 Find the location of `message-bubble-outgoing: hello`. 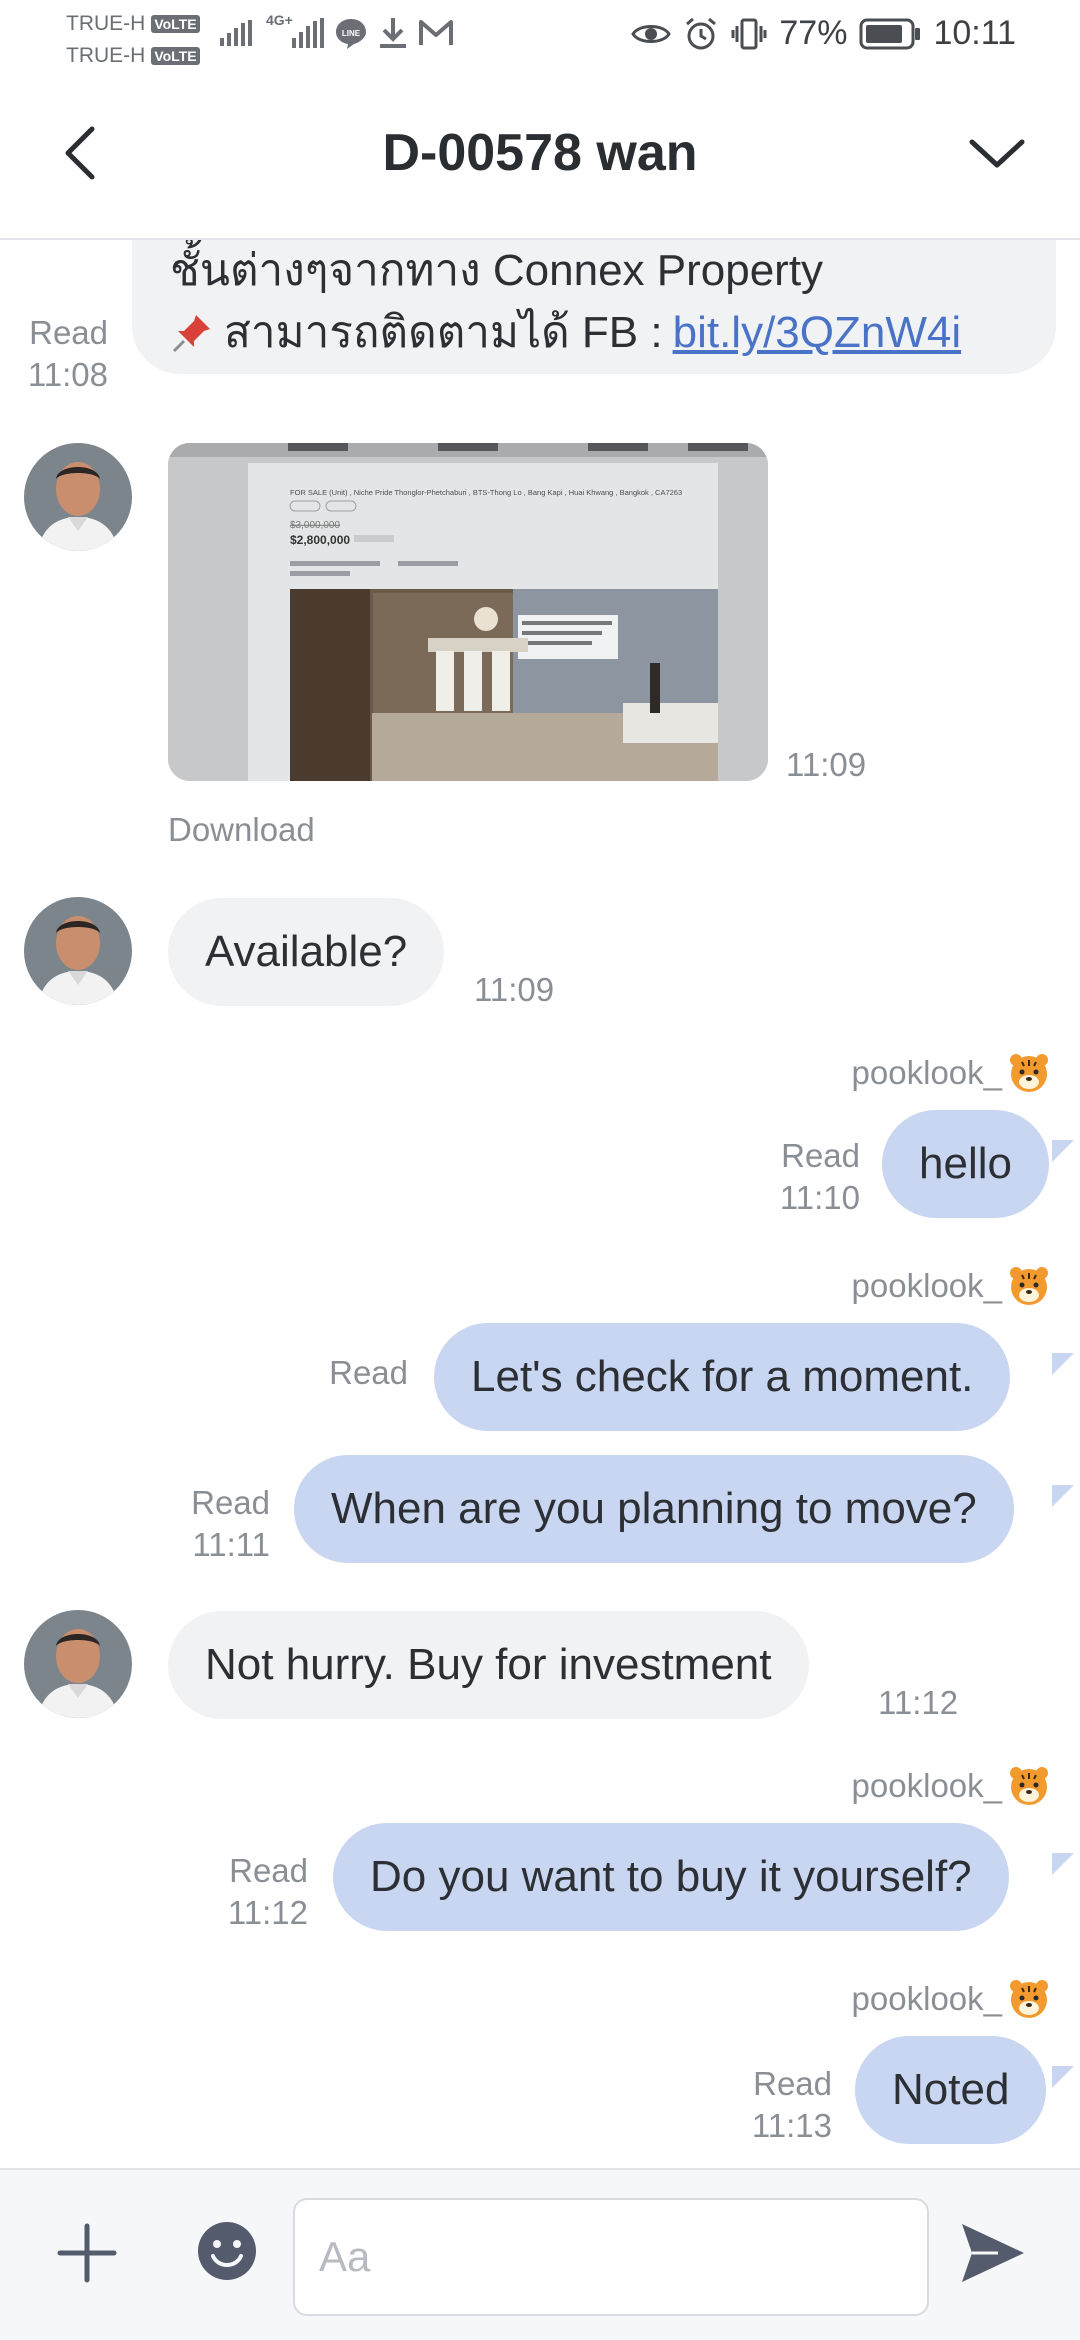

message-bubble-outgoing: hello is located at coordinates (965, 1164).